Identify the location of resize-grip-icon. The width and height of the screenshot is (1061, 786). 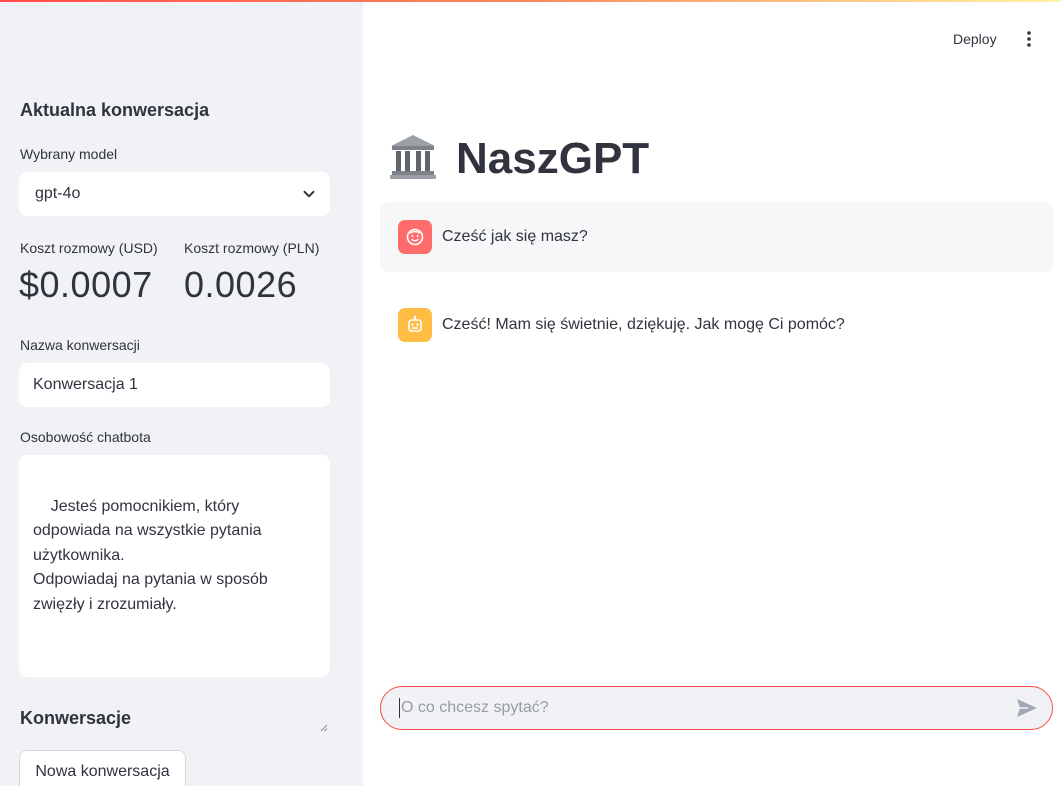
(324, 699).